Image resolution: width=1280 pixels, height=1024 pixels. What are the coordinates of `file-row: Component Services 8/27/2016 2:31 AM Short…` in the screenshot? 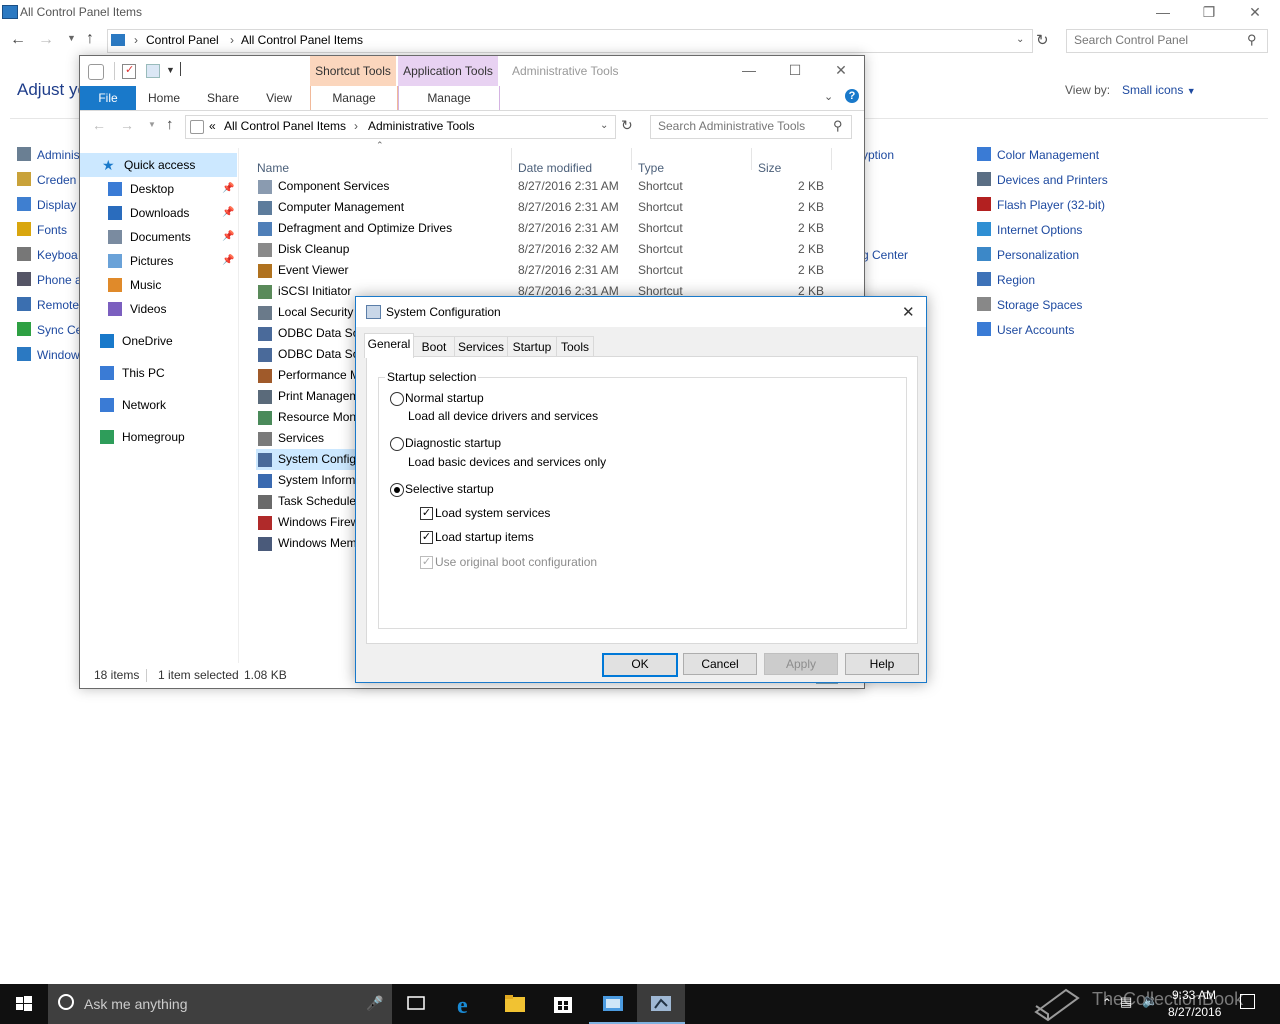 It's located at (551, 186).